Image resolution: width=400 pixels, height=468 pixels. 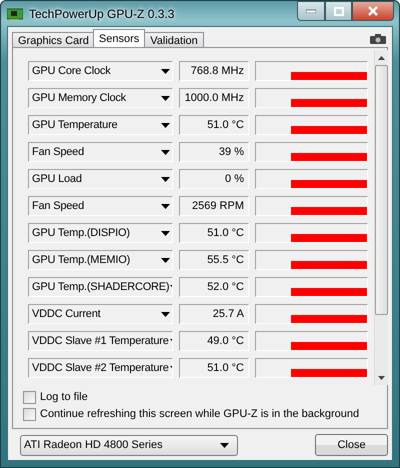 I want to click on tab: Validation, so click(x=174, y=39).